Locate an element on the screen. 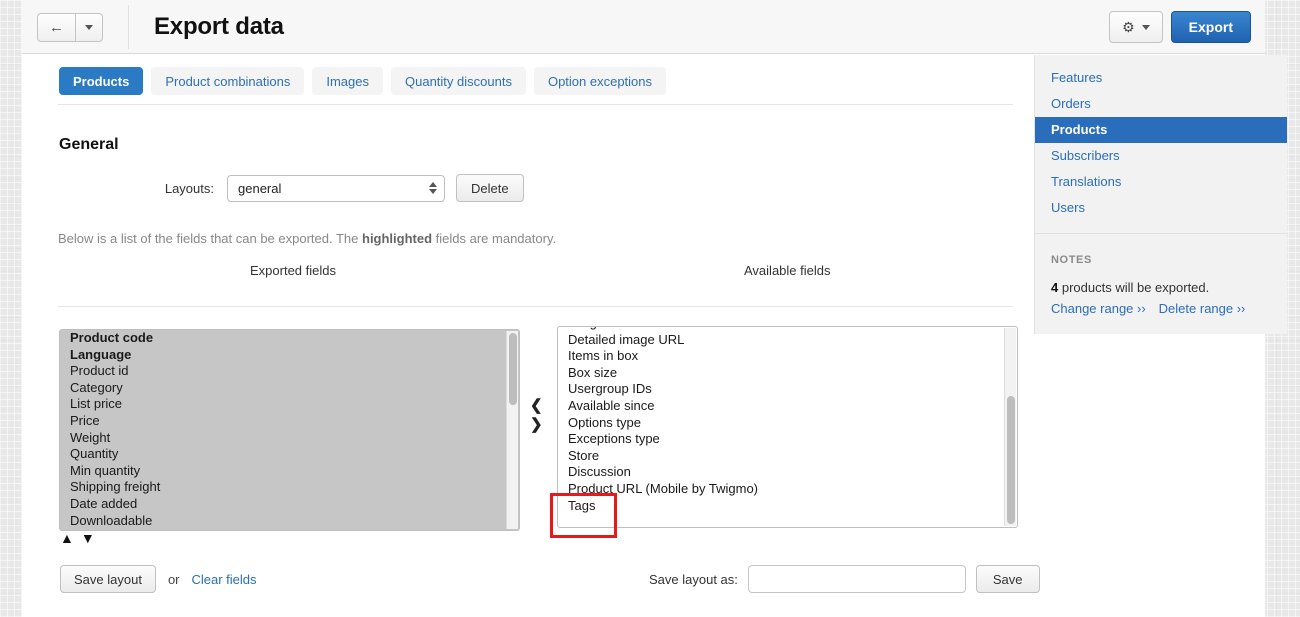 This screenshot has width=1300, height=617. exported-field-option: Product id is located at coordinates (283, 371).